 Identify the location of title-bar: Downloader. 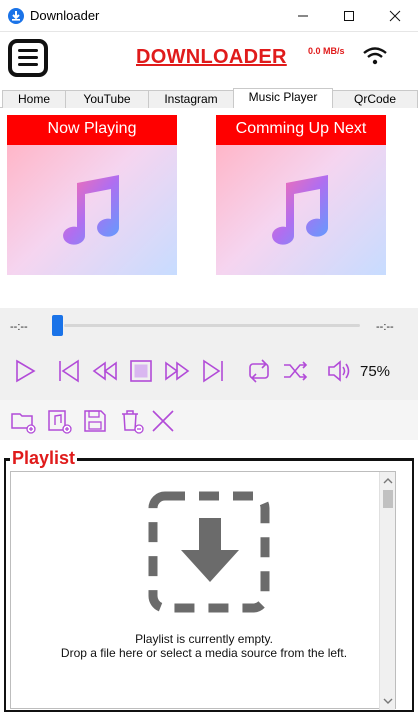
(209, 16).